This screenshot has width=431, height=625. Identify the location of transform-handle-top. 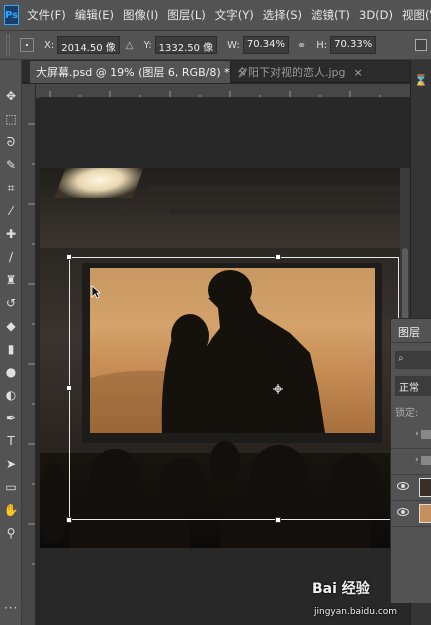
(278, 257).